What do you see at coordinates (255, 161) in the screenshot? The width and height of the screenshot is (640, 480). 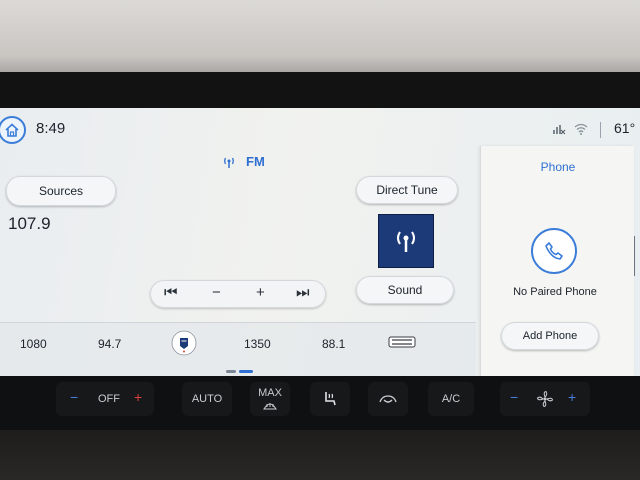 I see `band-label: FM` at bounding box center [255, 161].